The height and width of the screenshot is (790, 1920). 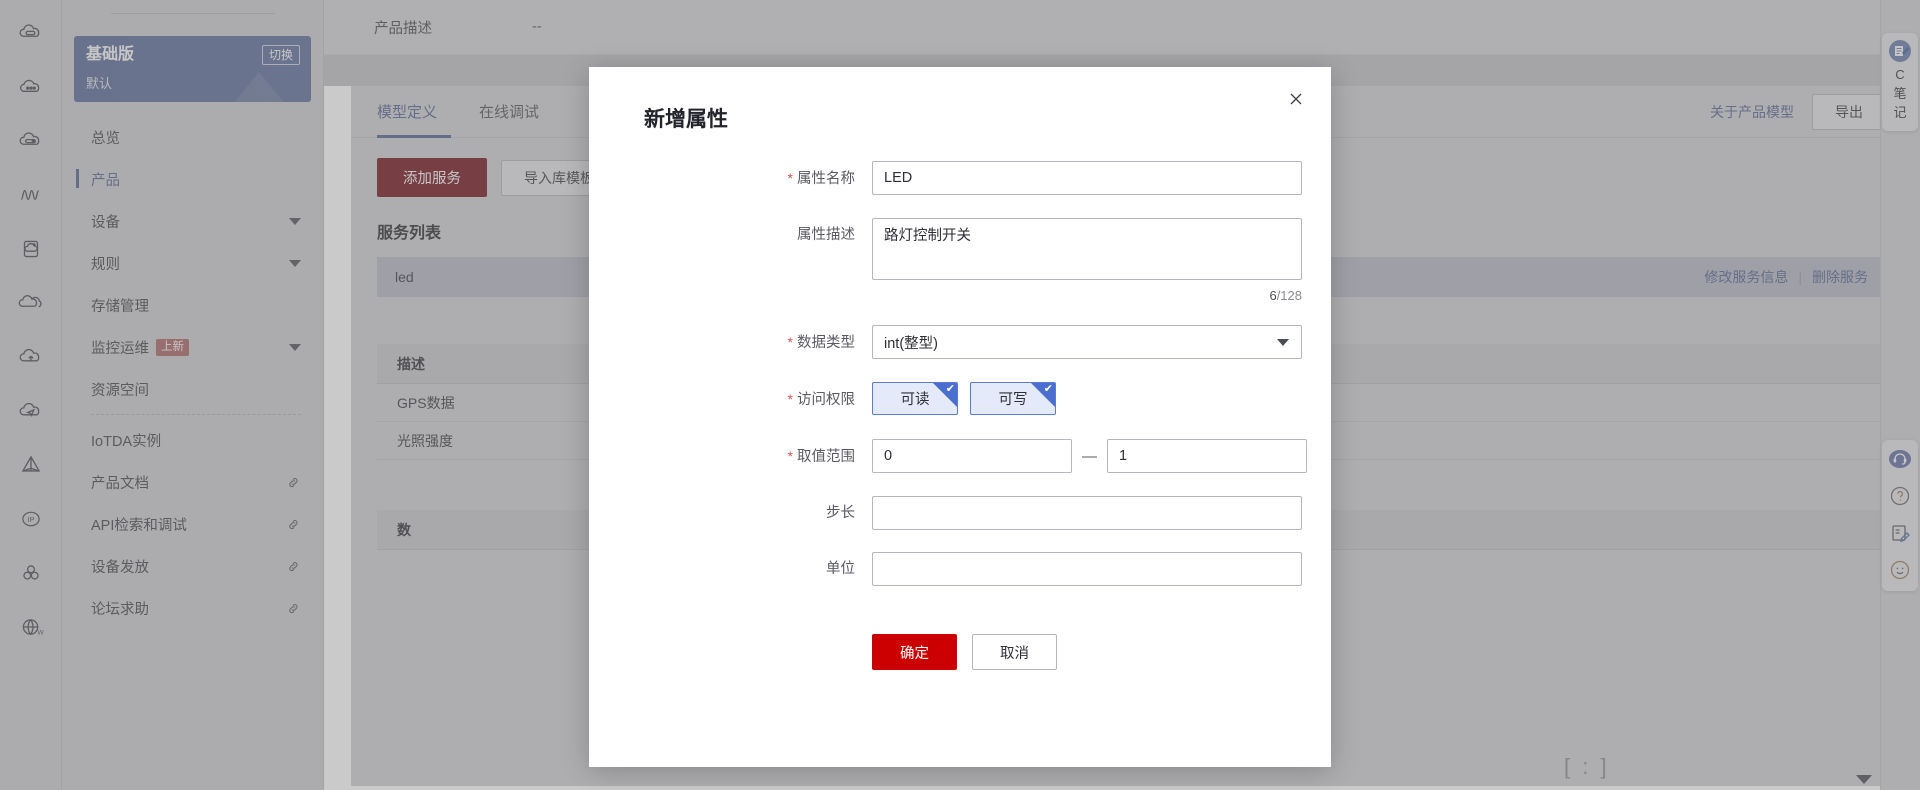 What do you see at coordinates (120, 609) in the screenshot?
I see `sidebar-item-label: 论坛求助` at bounding box center [120, 609].